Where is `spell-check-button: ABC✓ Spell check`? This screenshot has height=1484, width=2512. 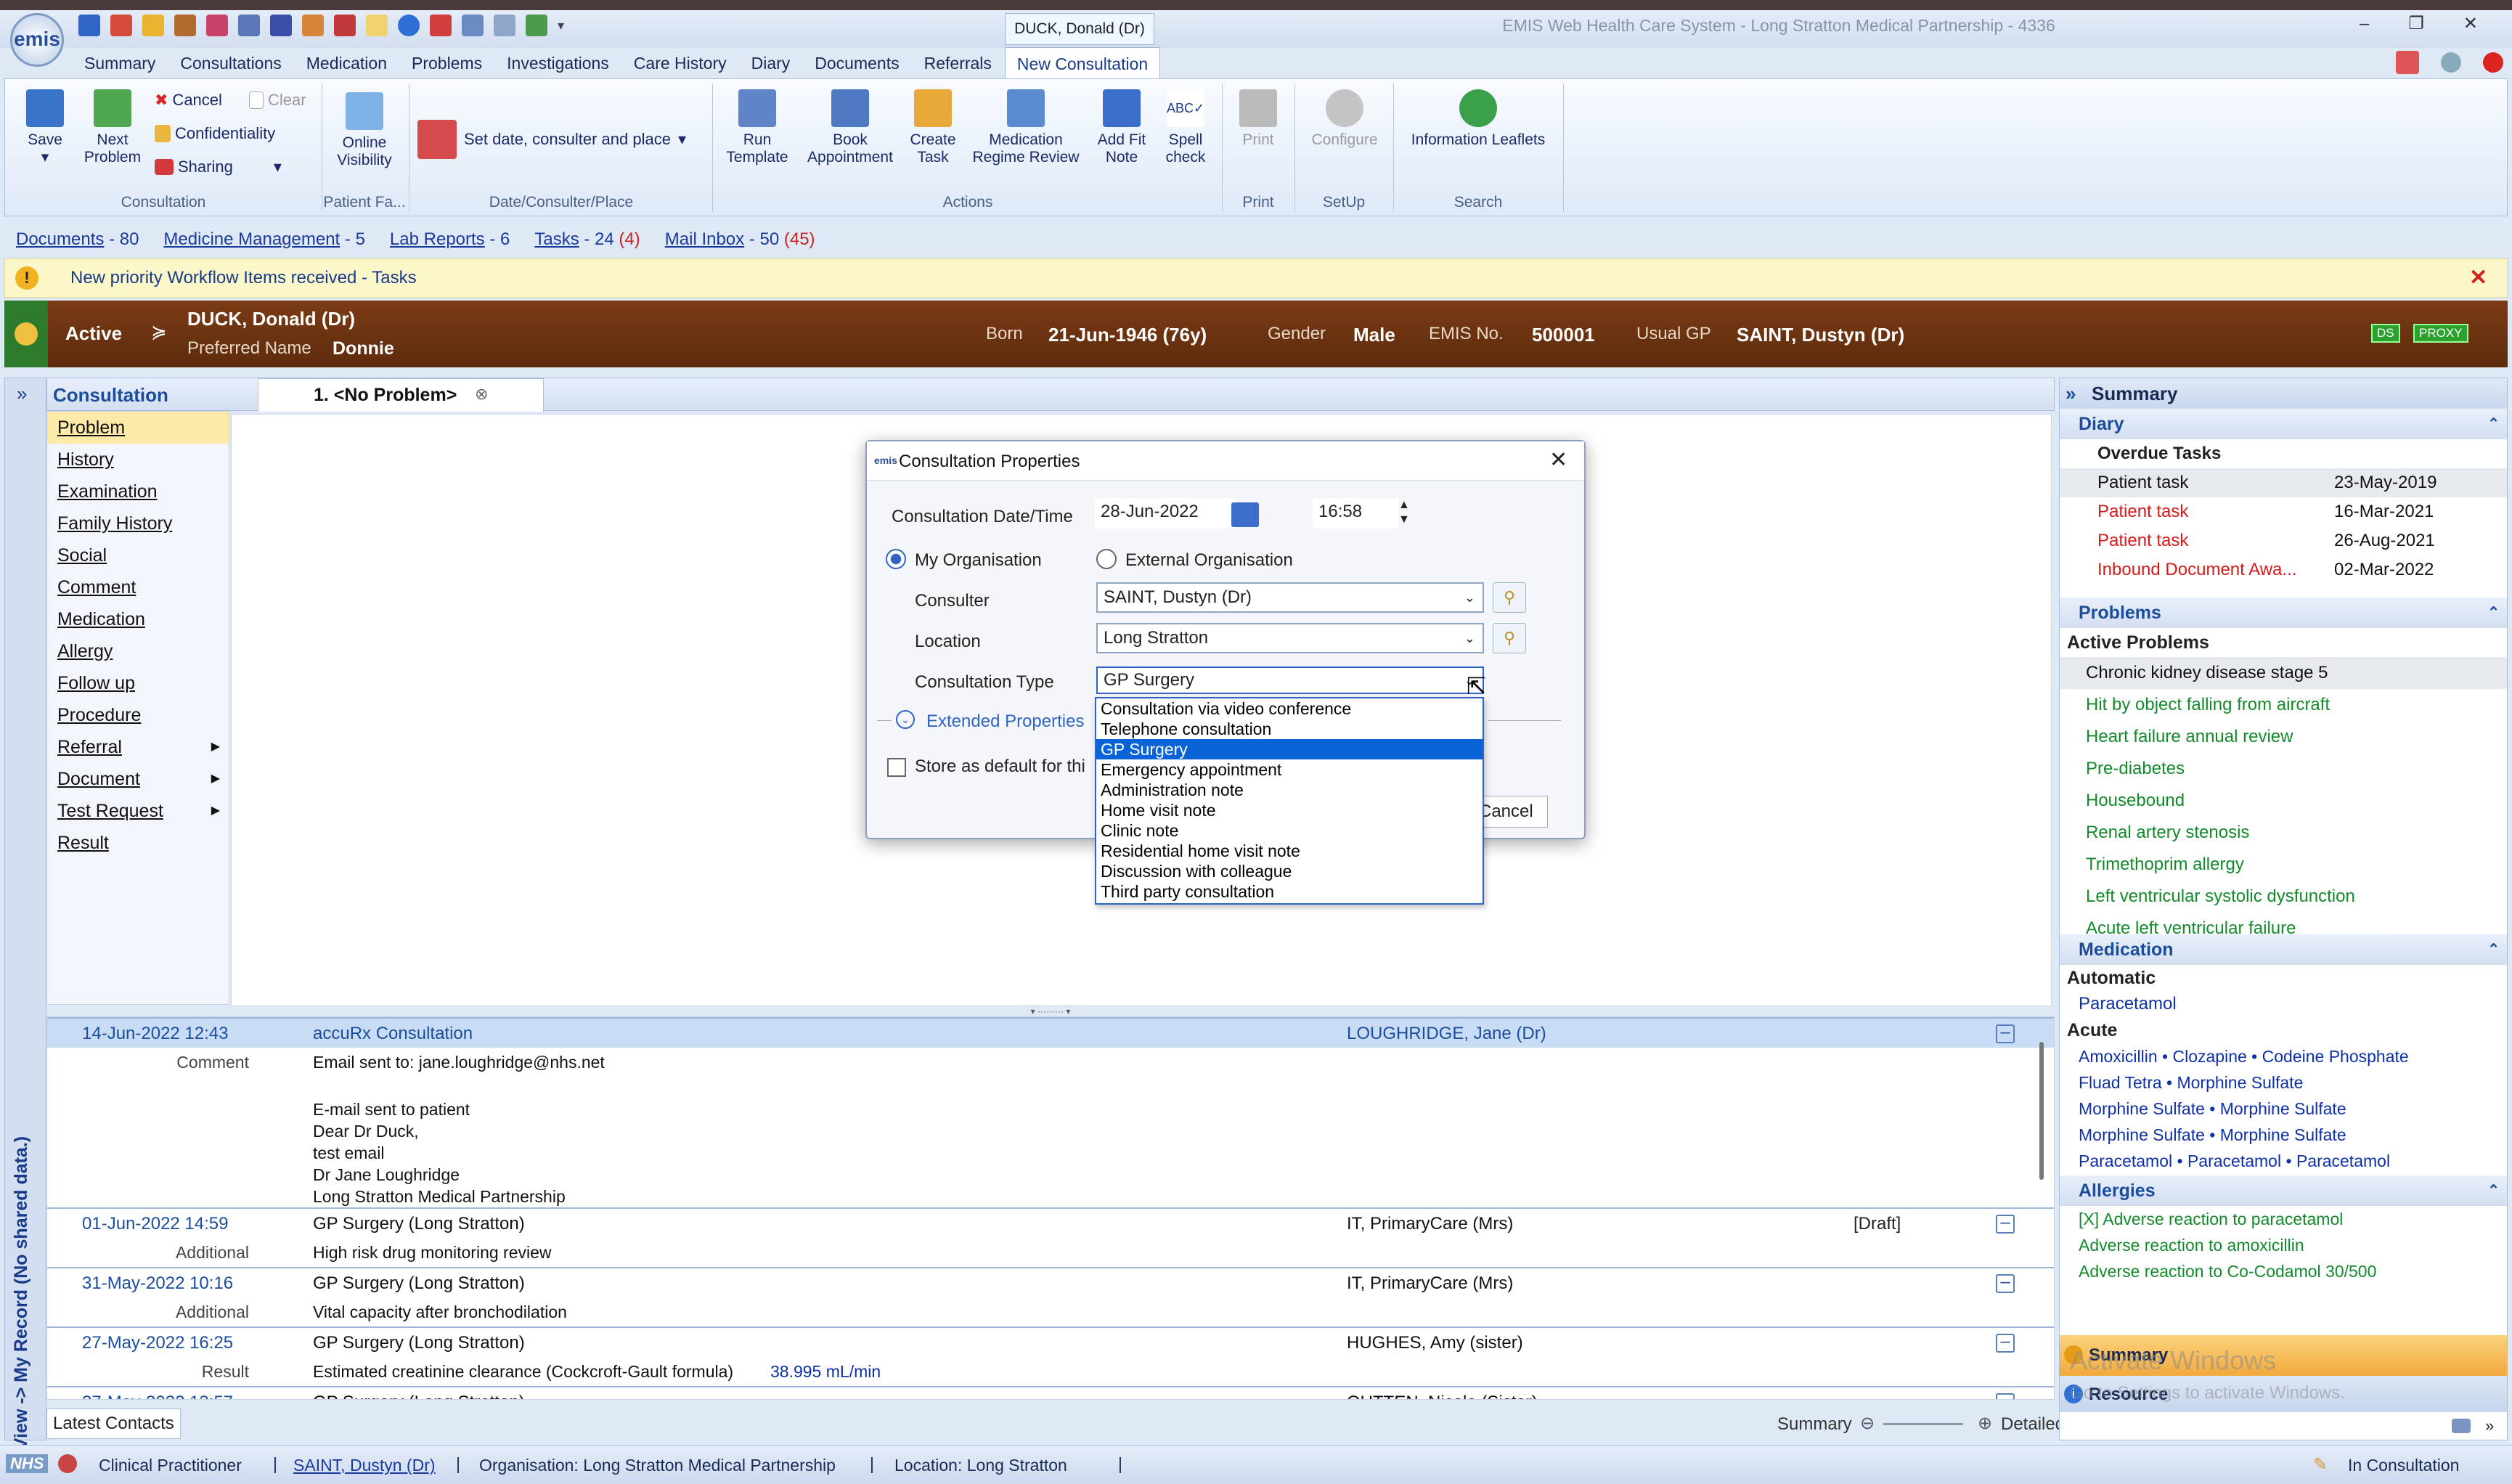 spell-check-button: ABC✓ Spell check is located at coordinates (1185, 127).